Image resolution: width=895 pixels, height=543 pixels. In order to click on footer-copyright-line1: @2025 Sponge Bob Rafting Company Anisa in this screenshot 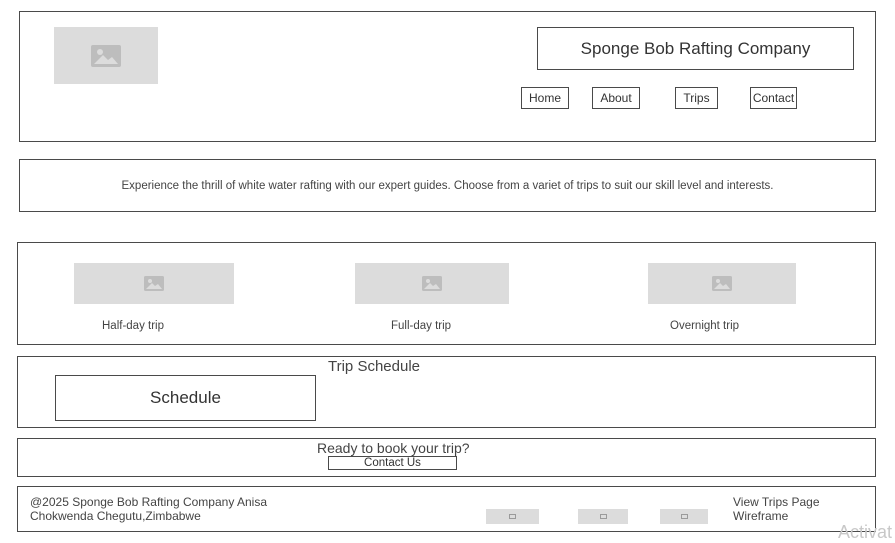, I will do `click(149, 502)`.